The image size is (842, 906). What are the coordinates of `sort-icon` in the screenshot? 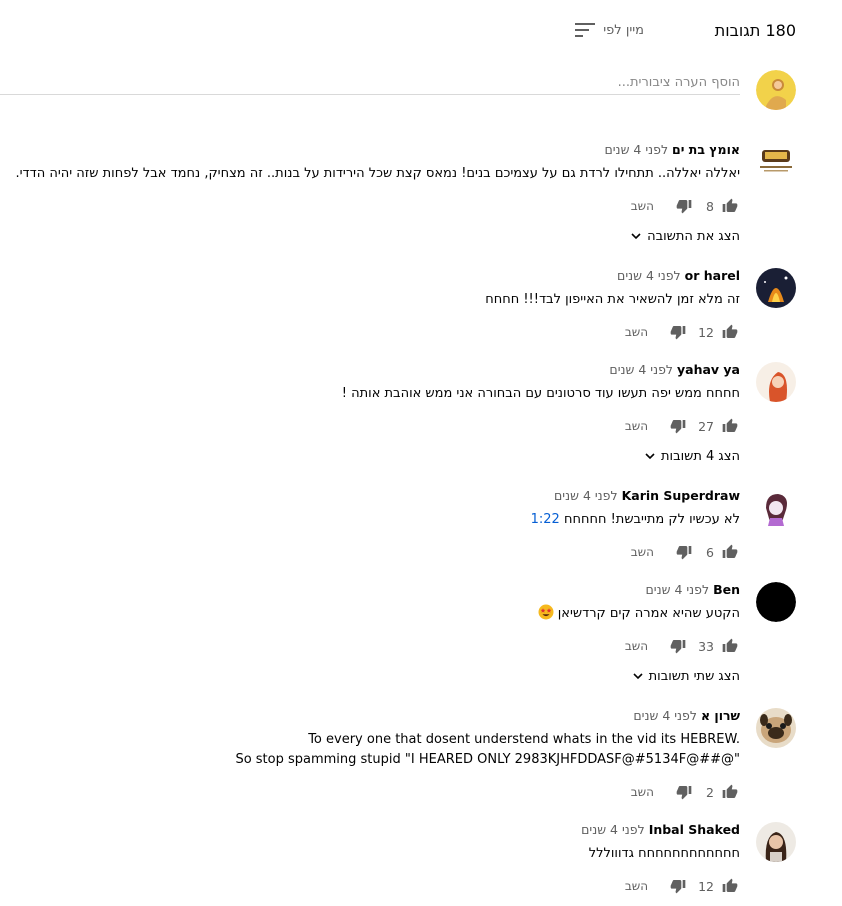 It's located at (585, 30).